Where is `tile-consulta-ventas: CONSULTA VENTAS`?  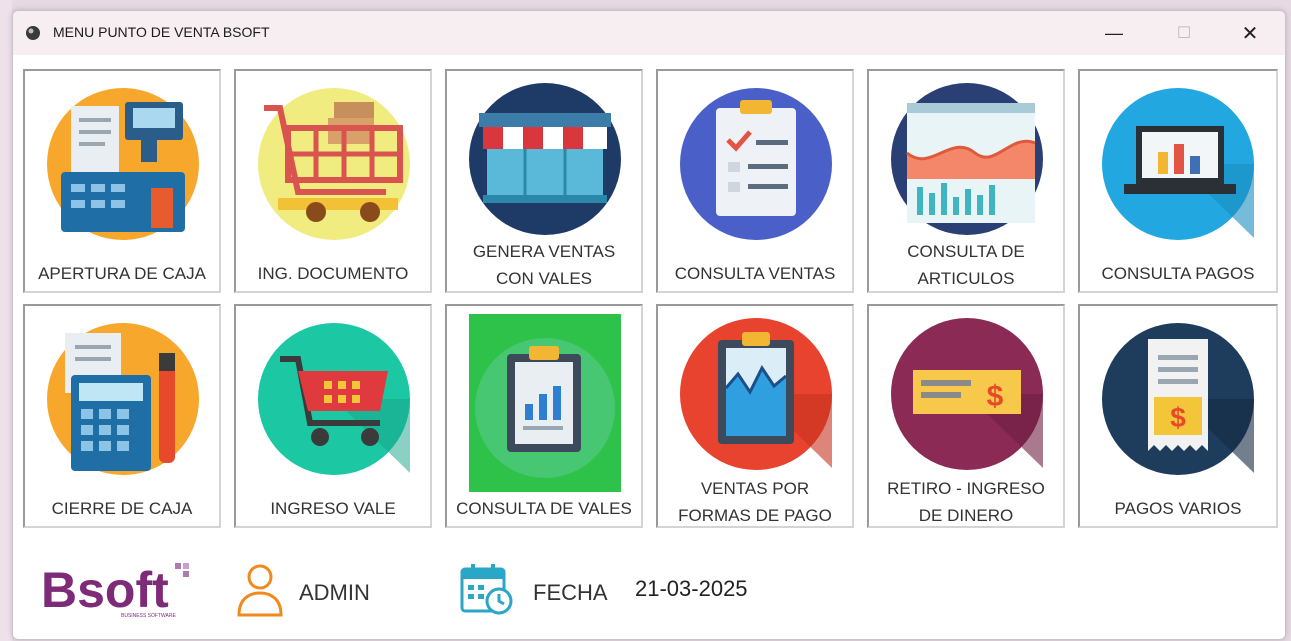 tile-consulta-ventas: CONSULTA VENTAS is located at coordinates (755, 181).